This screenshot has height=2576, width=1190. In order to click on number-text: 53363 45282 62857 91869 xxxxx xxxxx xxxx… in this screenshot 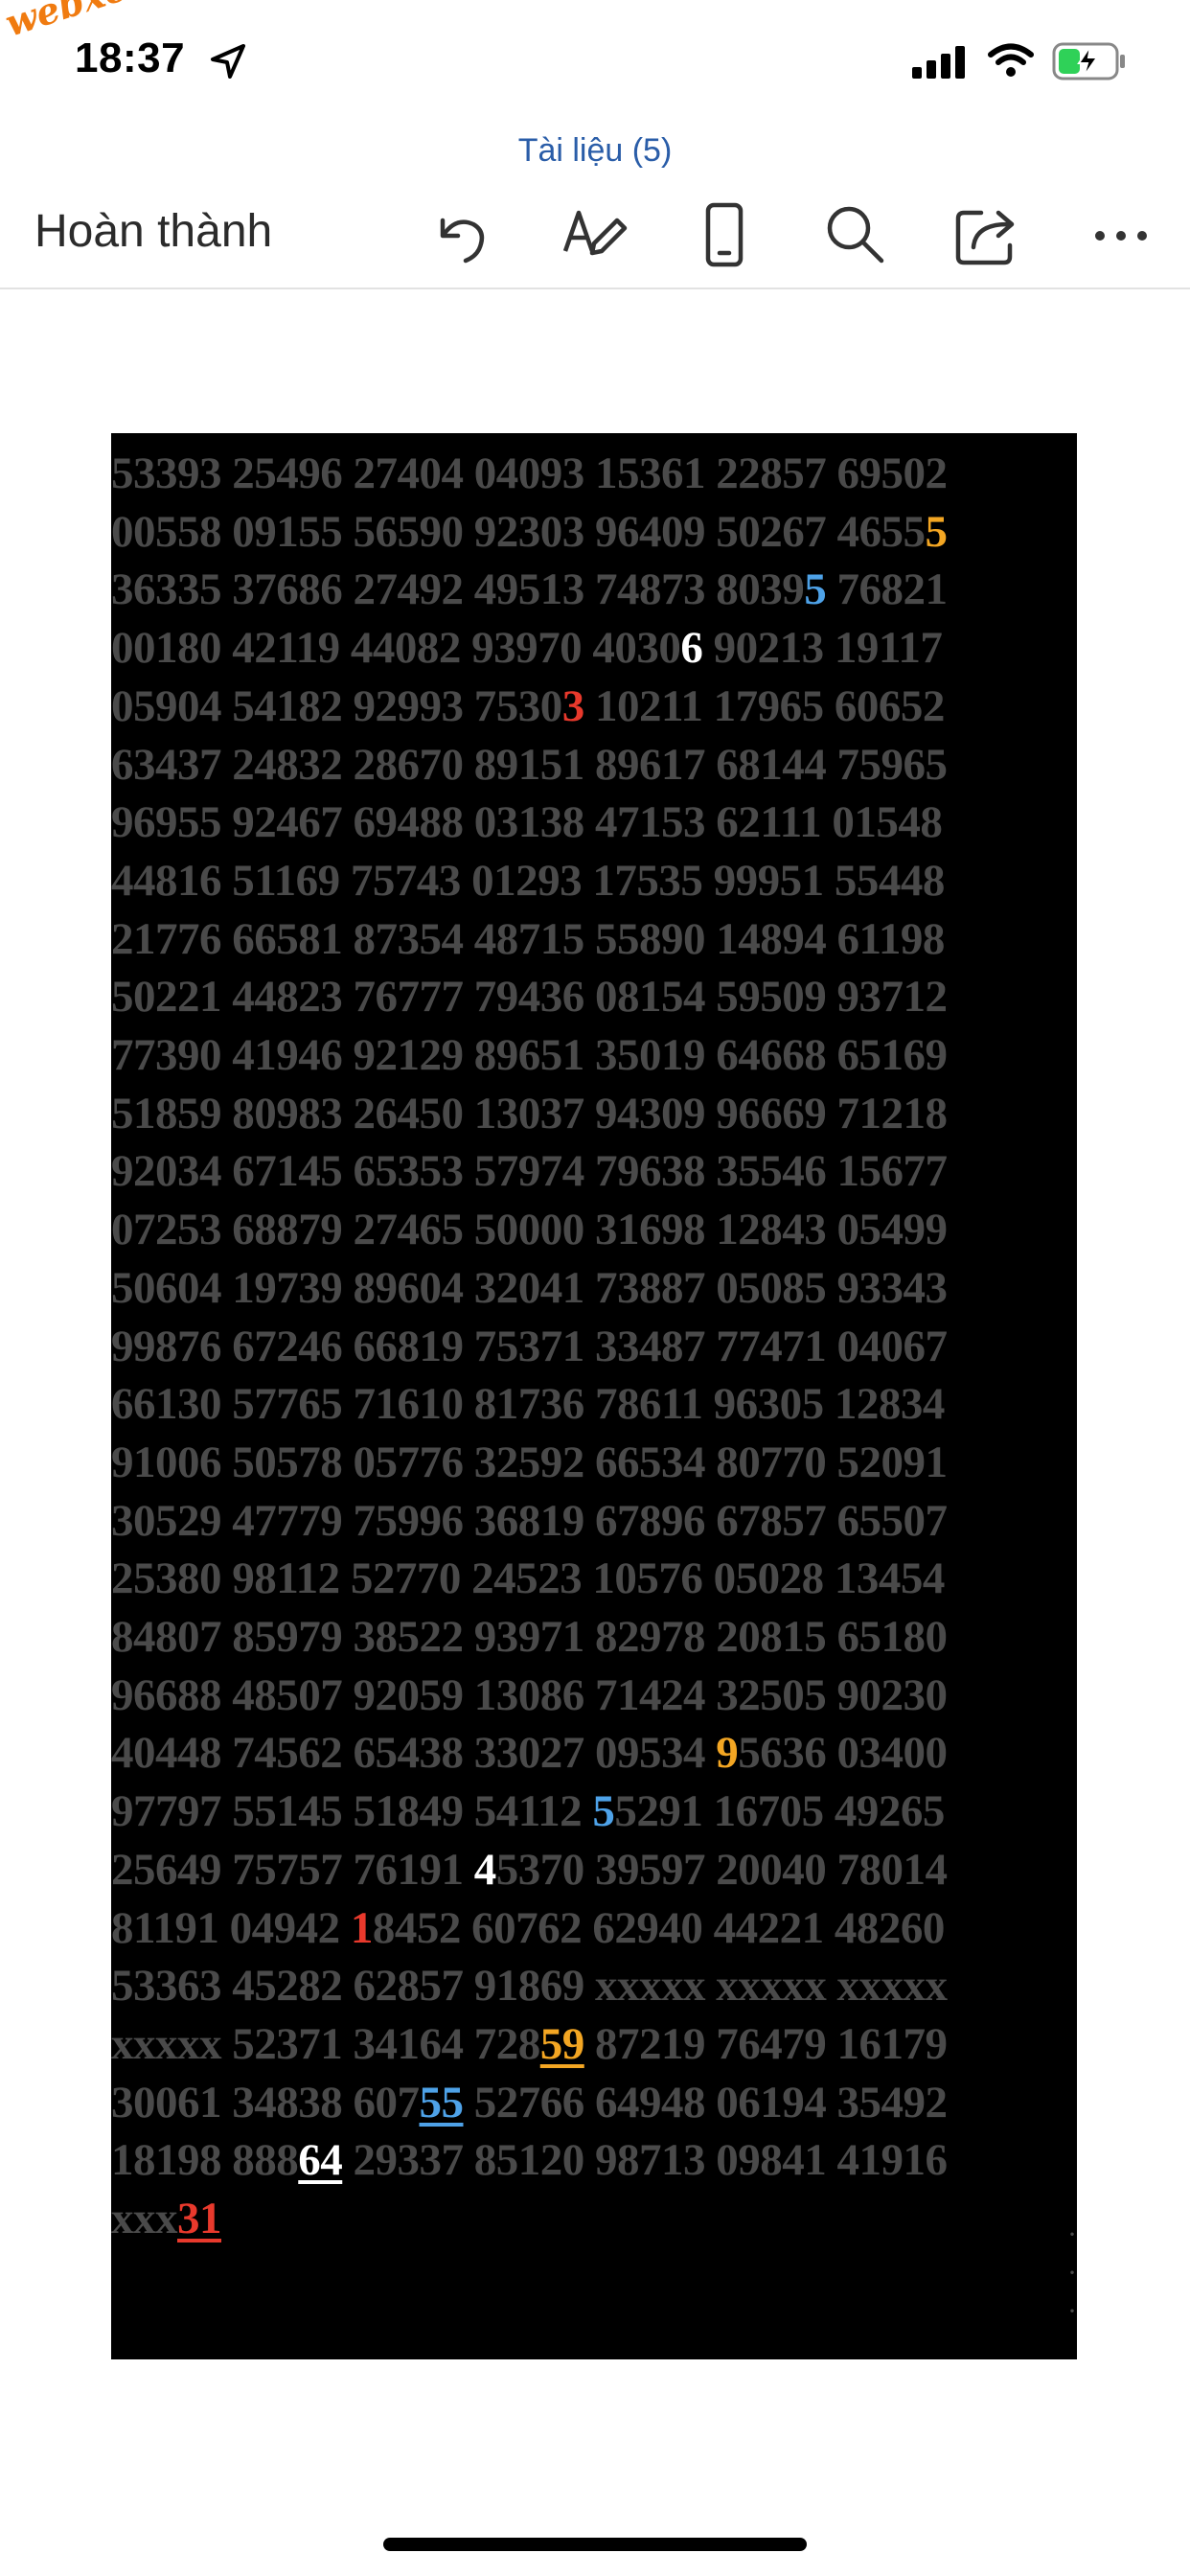, I will do `click(529, 1986)`.